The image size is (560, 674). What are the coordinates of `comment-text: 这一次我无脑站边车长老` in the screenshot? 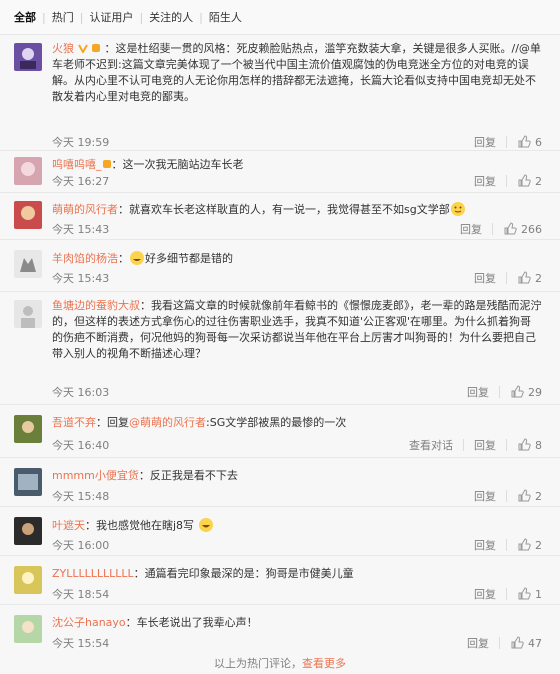 It's located at (183, 164).